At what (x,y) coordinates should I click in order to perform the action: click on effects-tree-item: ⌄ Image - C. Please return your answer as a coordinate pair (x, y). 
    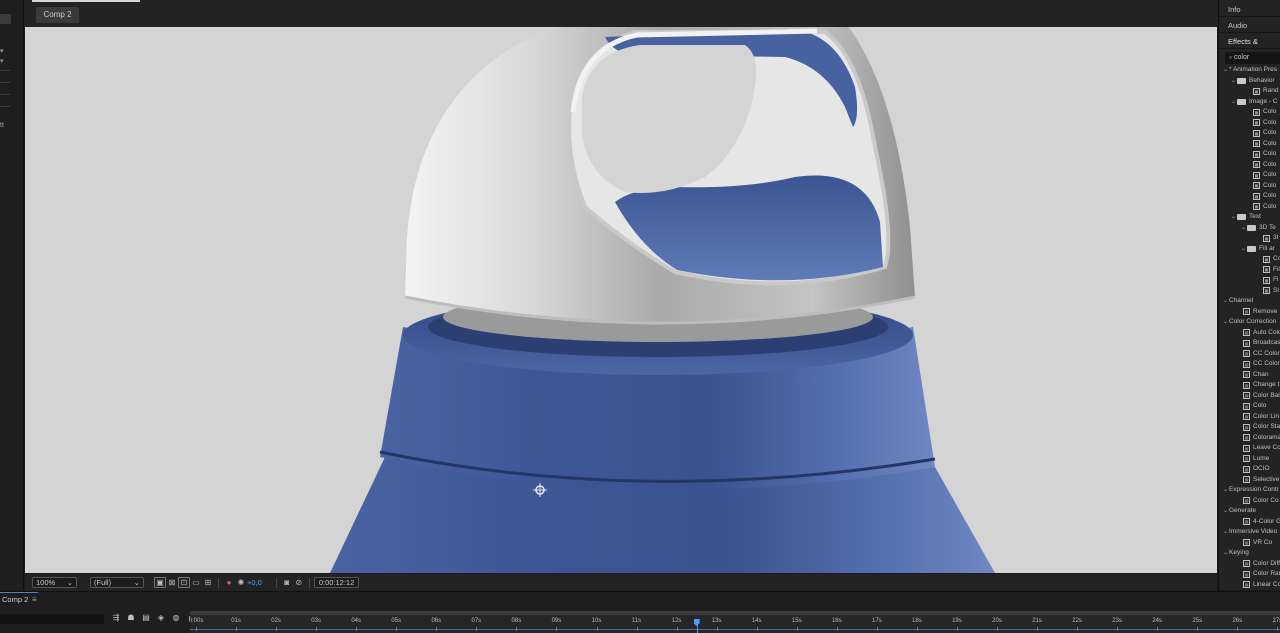
    Looking at the image, I should click on (1254, 102).